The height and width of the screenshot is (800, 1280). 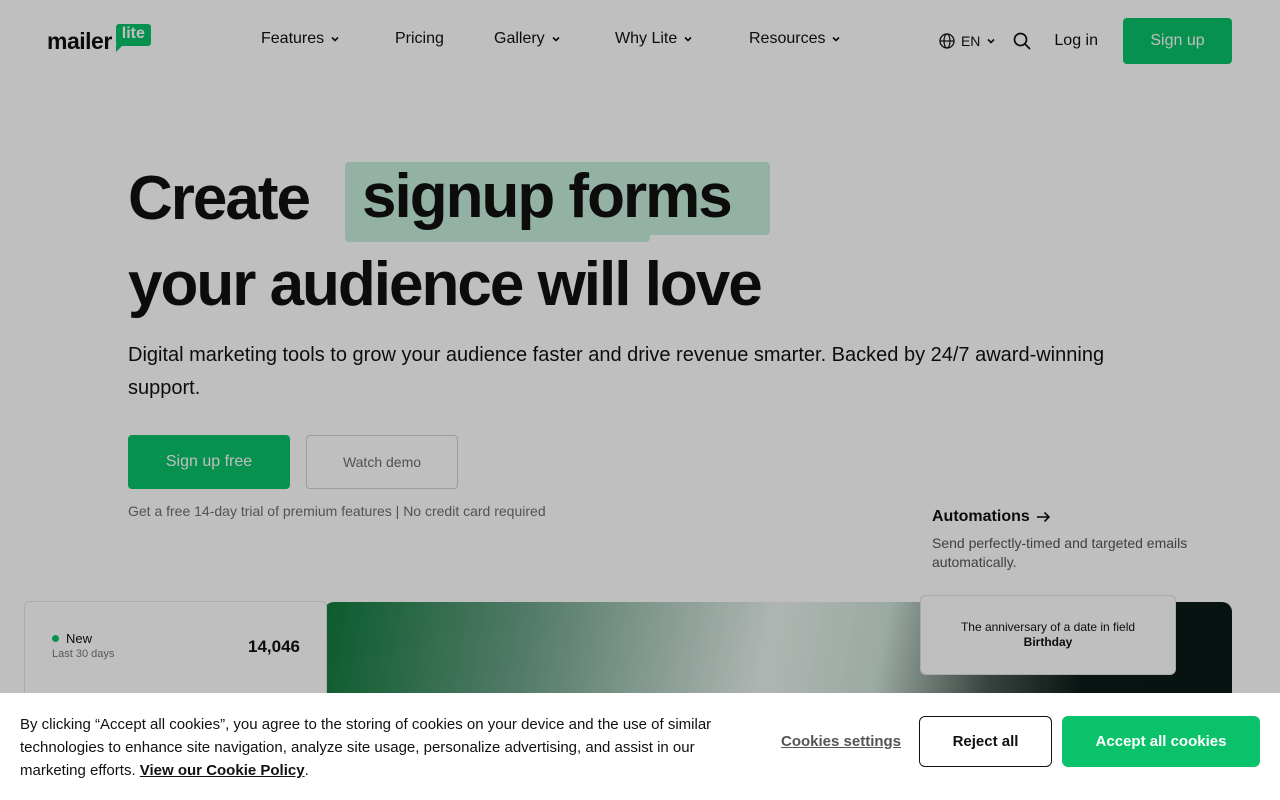 I want to click on accept-all-cookies-button: Accept all cookies, so click(x=1161, y=741).